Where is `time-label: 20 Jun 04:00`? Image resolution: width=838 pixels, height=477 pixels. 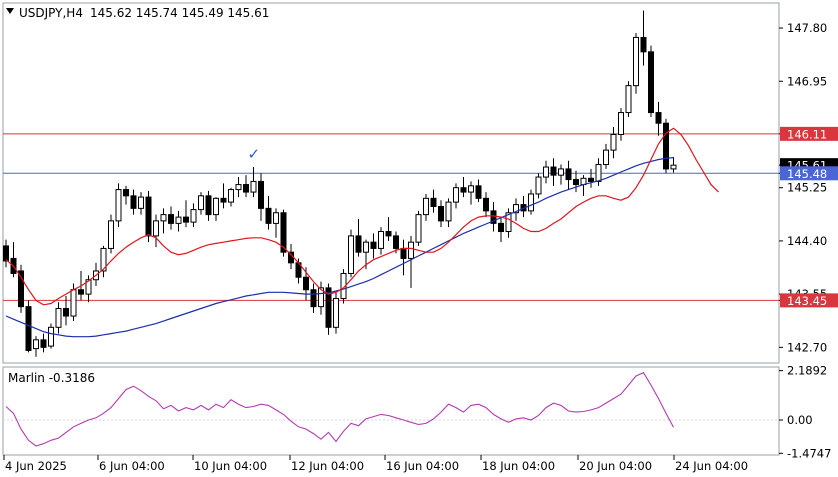
time-label: 20 Jun 04:00 is located at coordinates (615, 466).